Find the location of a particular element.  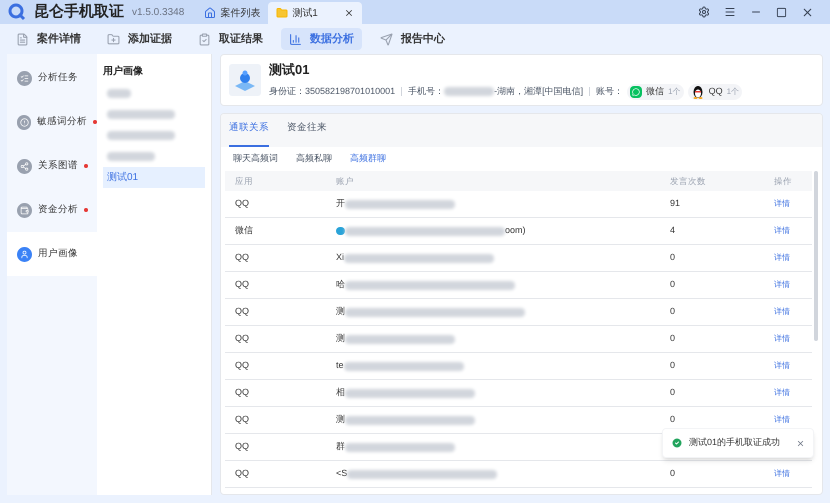

penguin-icon is located at coordinates (697, 91).